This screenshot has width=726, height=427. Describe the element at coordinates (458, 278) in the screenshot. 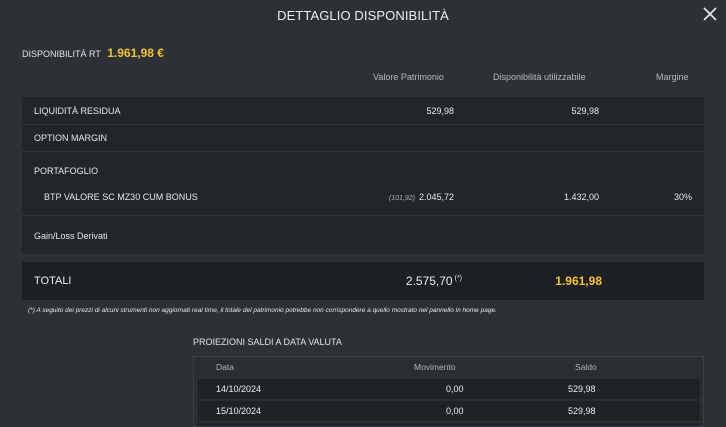

I see `totali-asterisk: (*)` at that location.